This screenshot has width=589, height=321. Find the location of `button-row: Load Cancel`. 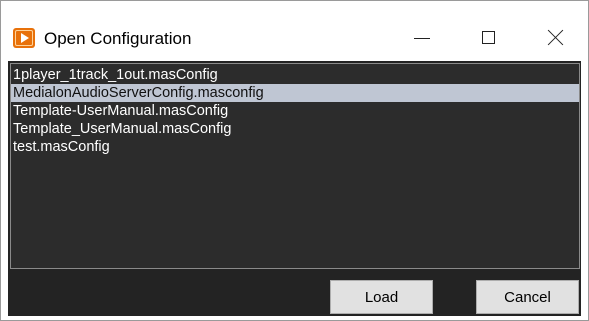

button-row: Load Cancel is located at coordinates (294, 292).